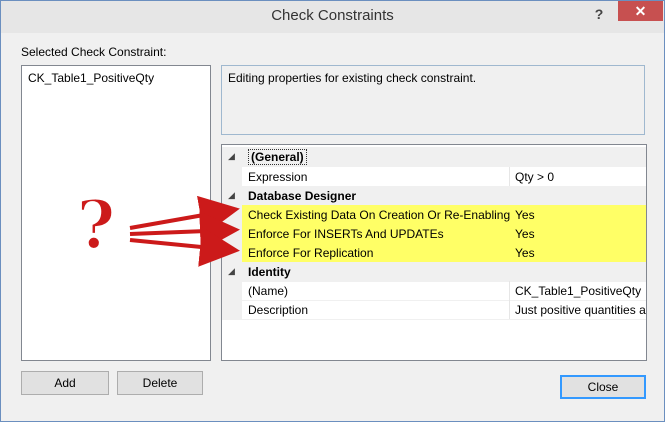 The width and height of the screenshot is (665, 422). Describe the element at coordinates (184, 246) in the screenshot. I see `arrow-to-enforce-replication` at that location.